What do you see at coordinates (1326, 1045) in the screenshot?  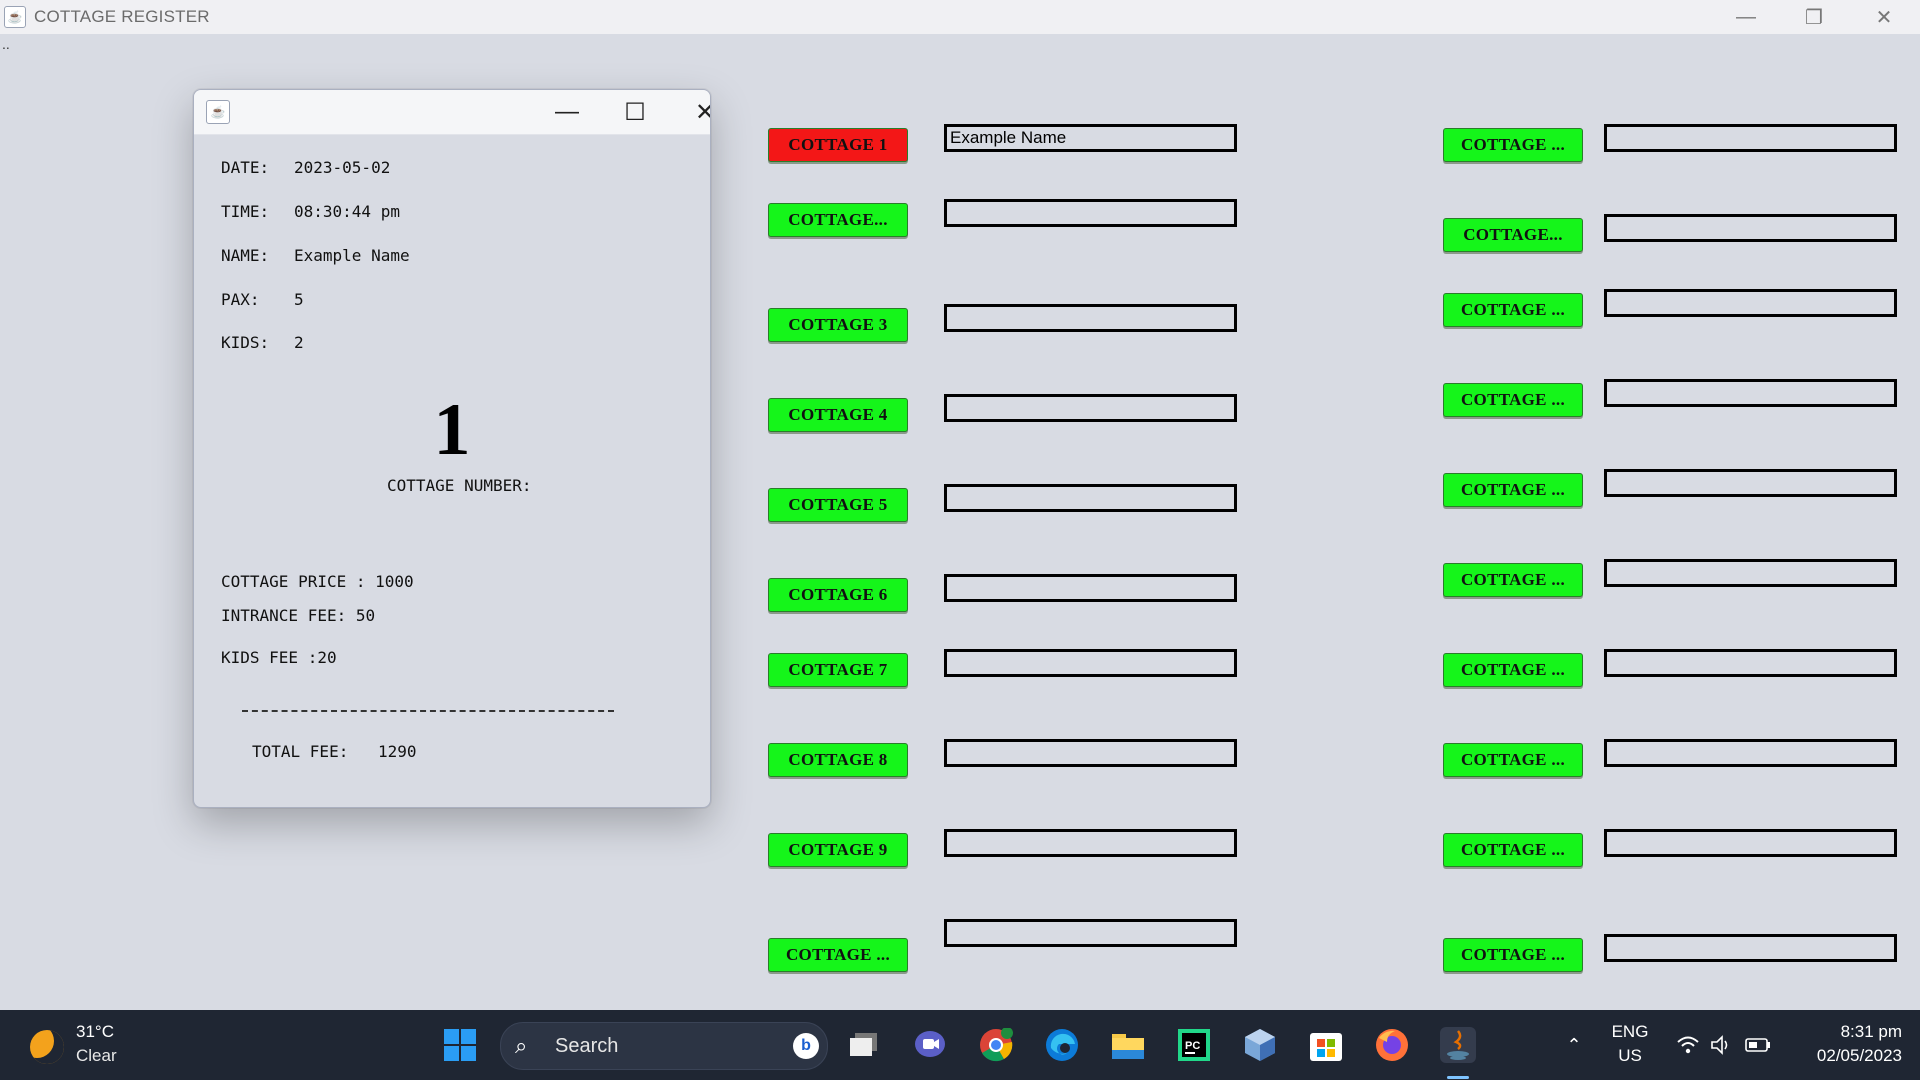 I see `store-icon` at bounding box center [1326, 1045].